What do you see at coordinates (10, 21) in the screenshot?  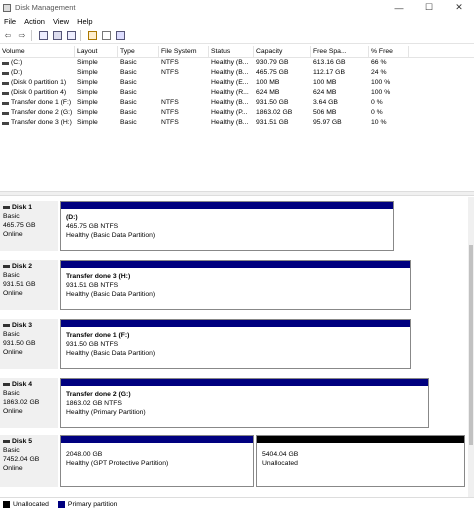 I see `menu-file: File` at bounding box center [10, 21].